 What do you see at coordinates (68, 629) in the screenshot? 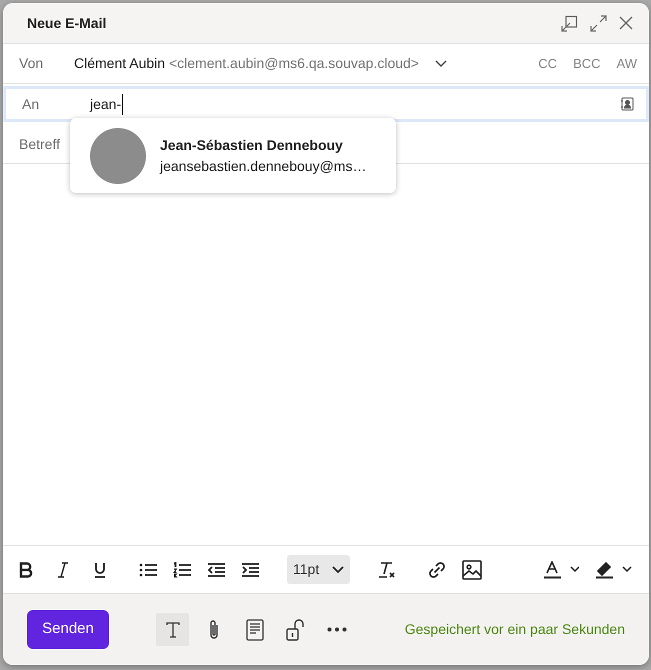
I see `send-button: Senden` at bounding box center [68, 629].